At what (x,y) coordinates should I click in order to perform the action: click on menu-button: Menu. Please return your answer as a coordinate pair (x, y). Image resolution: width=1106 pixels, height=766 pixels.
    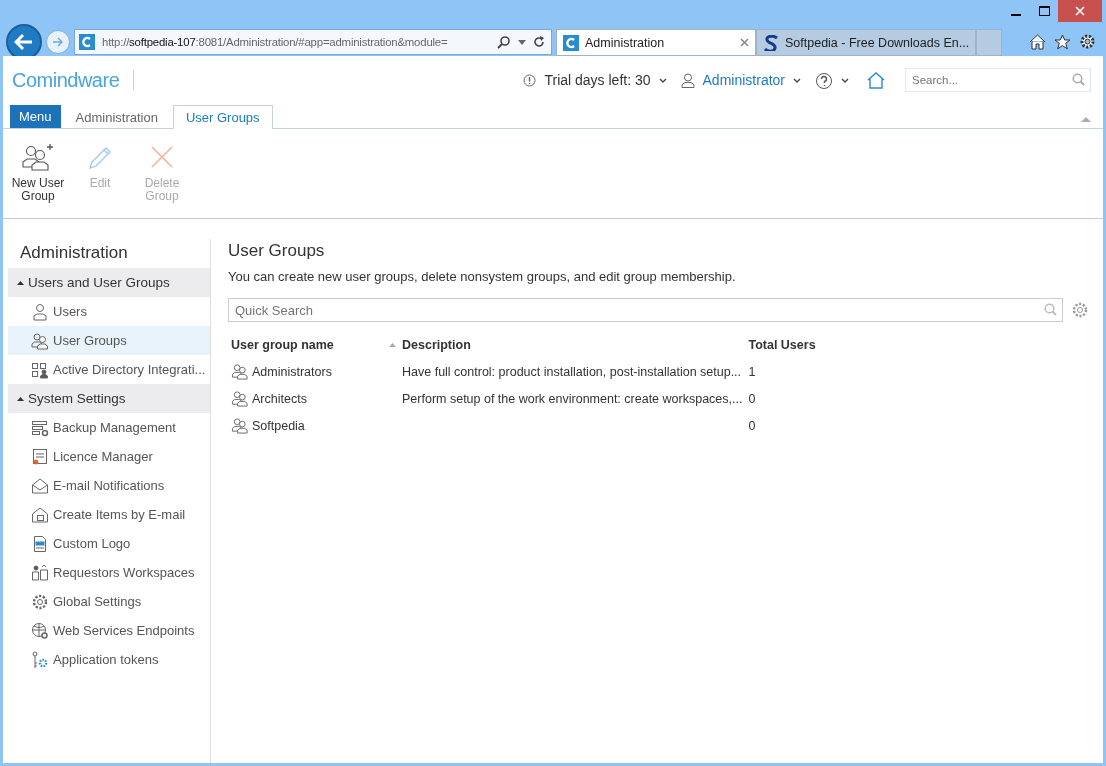
    Looking at the image, I should click on (35, 116).